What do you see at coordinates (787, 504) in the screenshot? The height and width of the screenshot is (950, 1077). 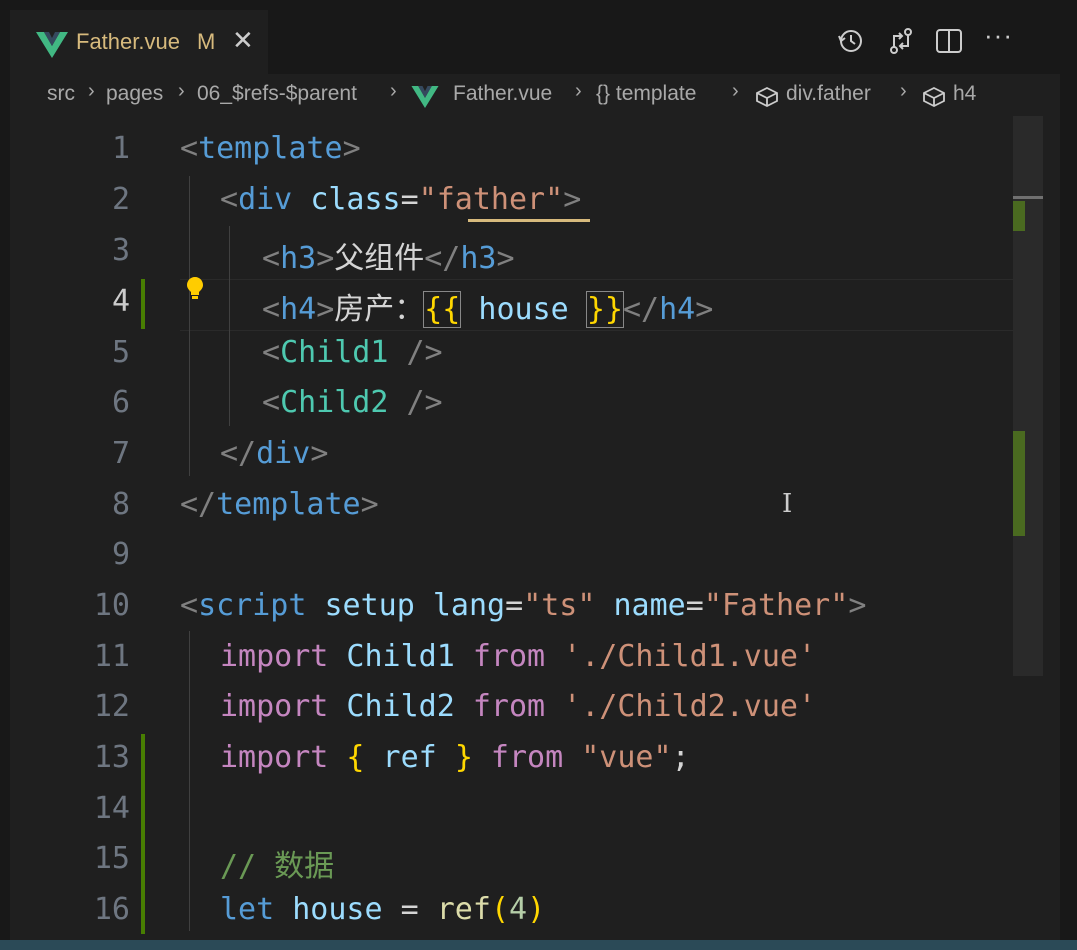 I see `mouse-ibeam-cursor: I` at bounding box center [787, 504].